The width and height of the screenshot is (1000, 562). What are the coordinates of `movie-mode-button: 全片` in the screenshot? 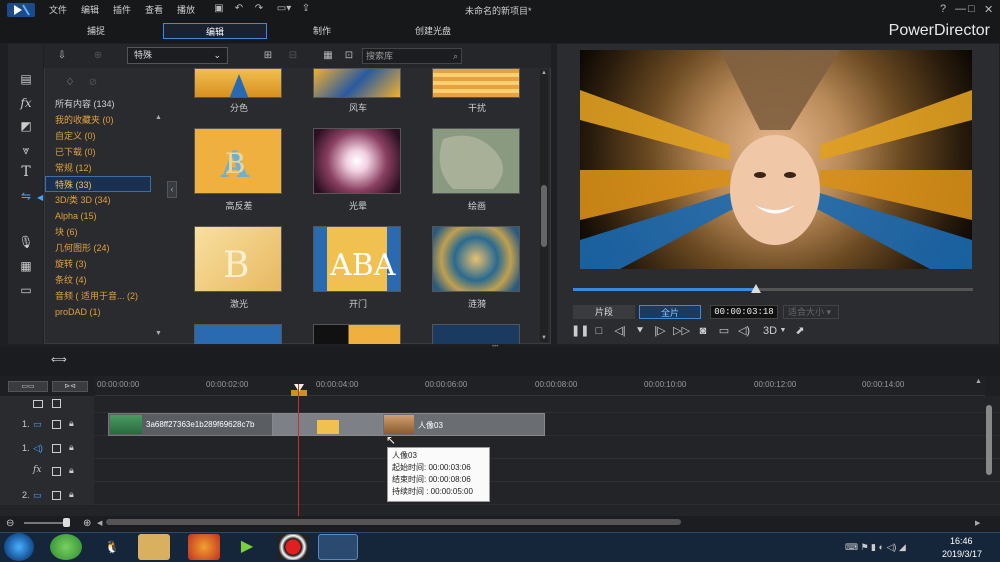 It's located at (670, 312).